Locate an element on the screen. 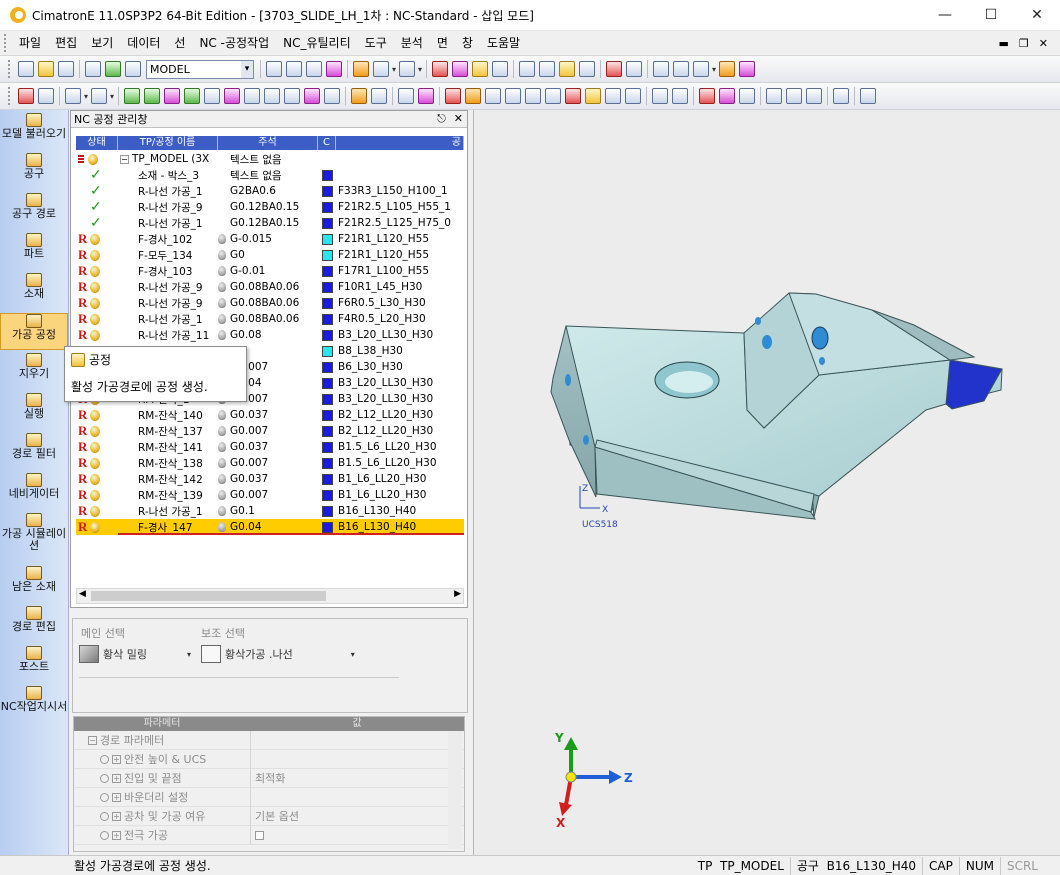 Image resolution: width=1060 pixels, height=875 pixels. pointer-icon is located at coordinates (46, 96).